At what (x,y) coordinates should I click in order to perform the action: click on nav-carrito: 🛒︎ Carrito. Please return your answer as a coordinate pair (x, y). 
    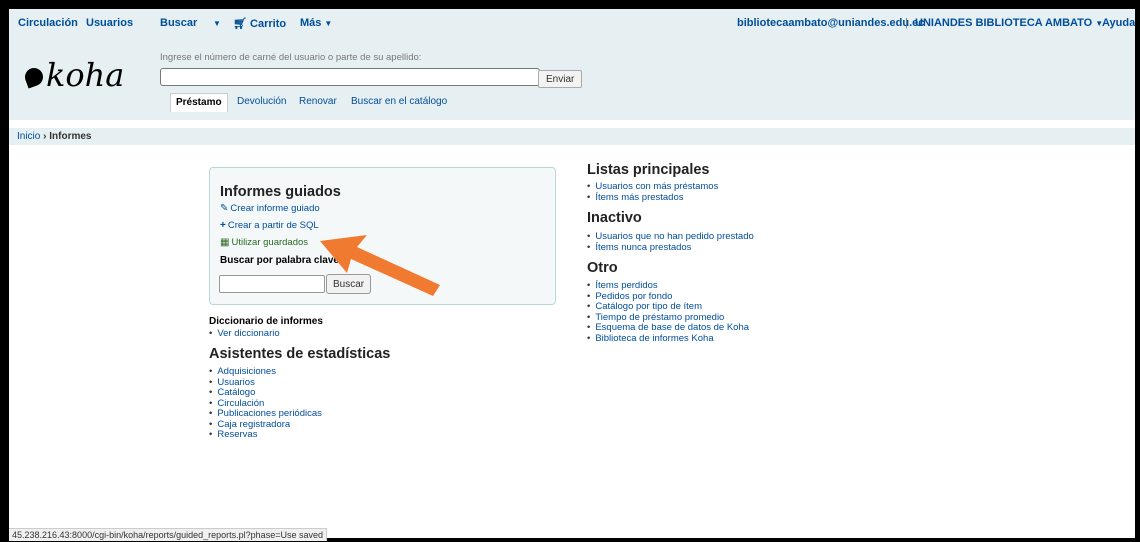
    Looking at the image, I should click on (259, 23).